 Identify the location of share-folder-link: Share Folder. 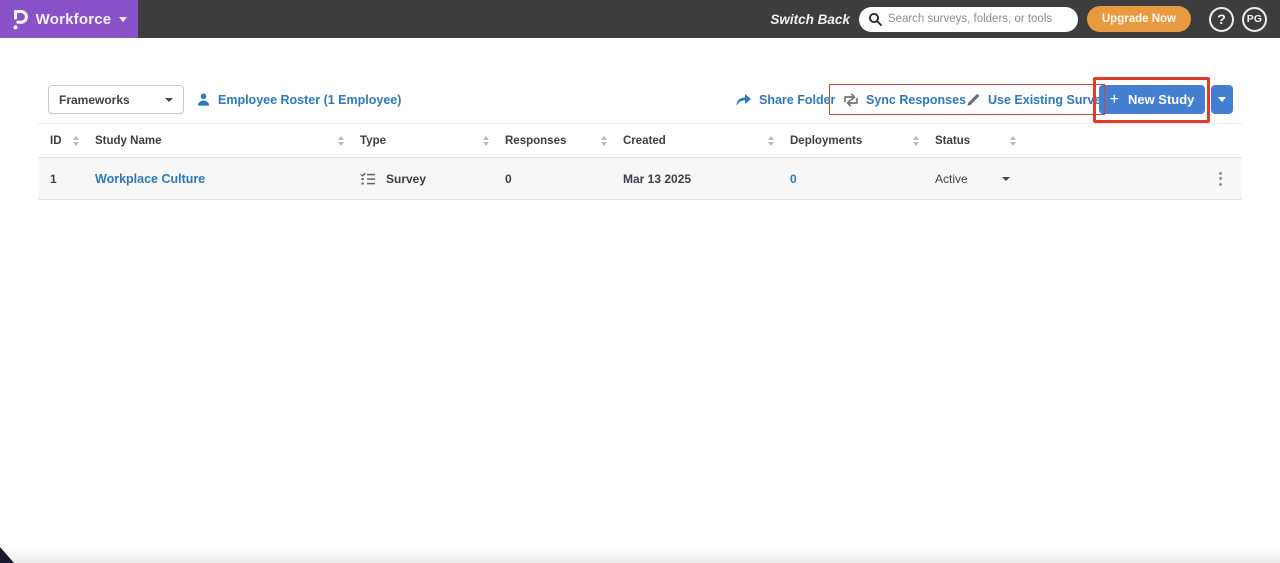
(785, 99).